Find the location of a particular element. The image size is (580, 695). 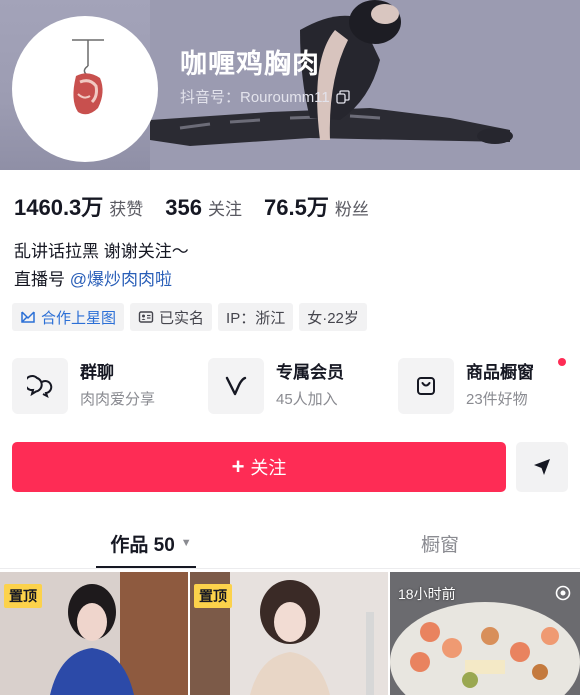

stat-followers-label: 粉丝 is located at coordinates (351, 209).